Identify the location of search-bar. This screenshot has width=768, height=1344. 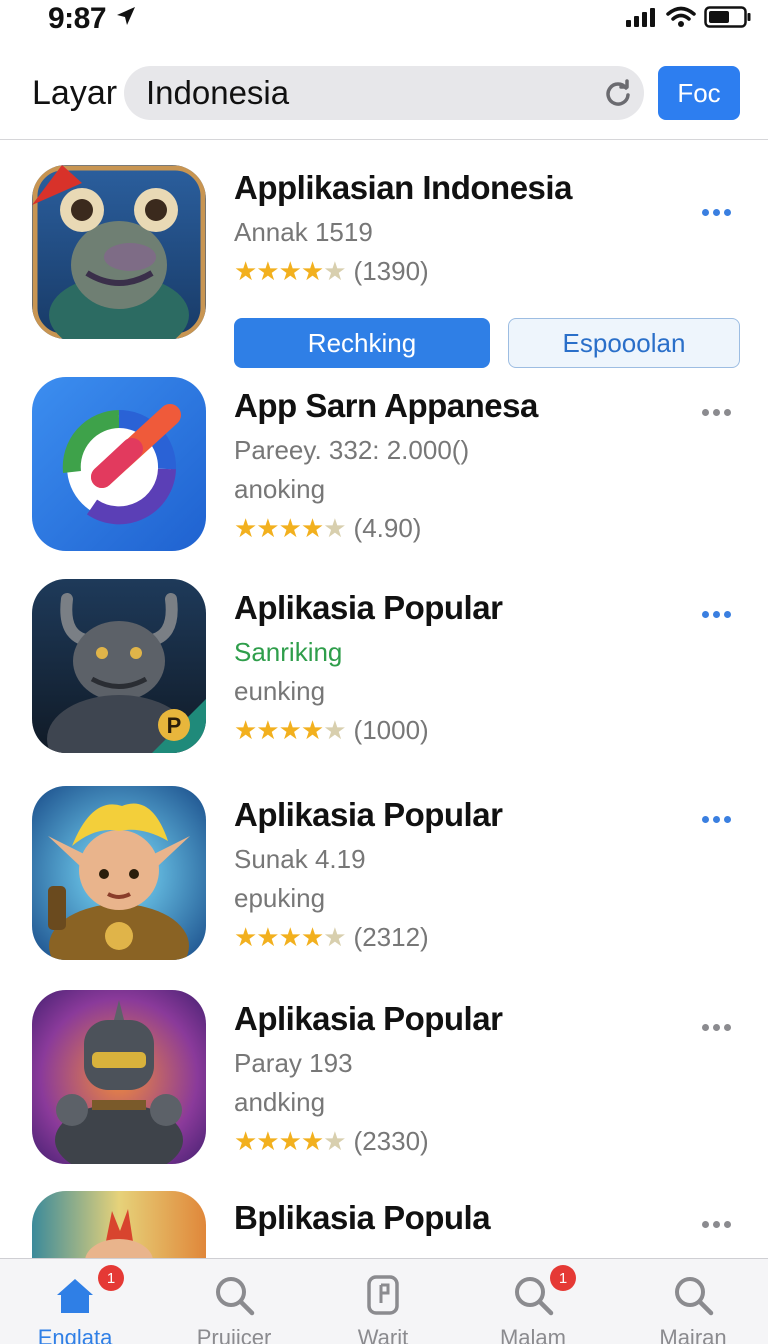
(384, 93).